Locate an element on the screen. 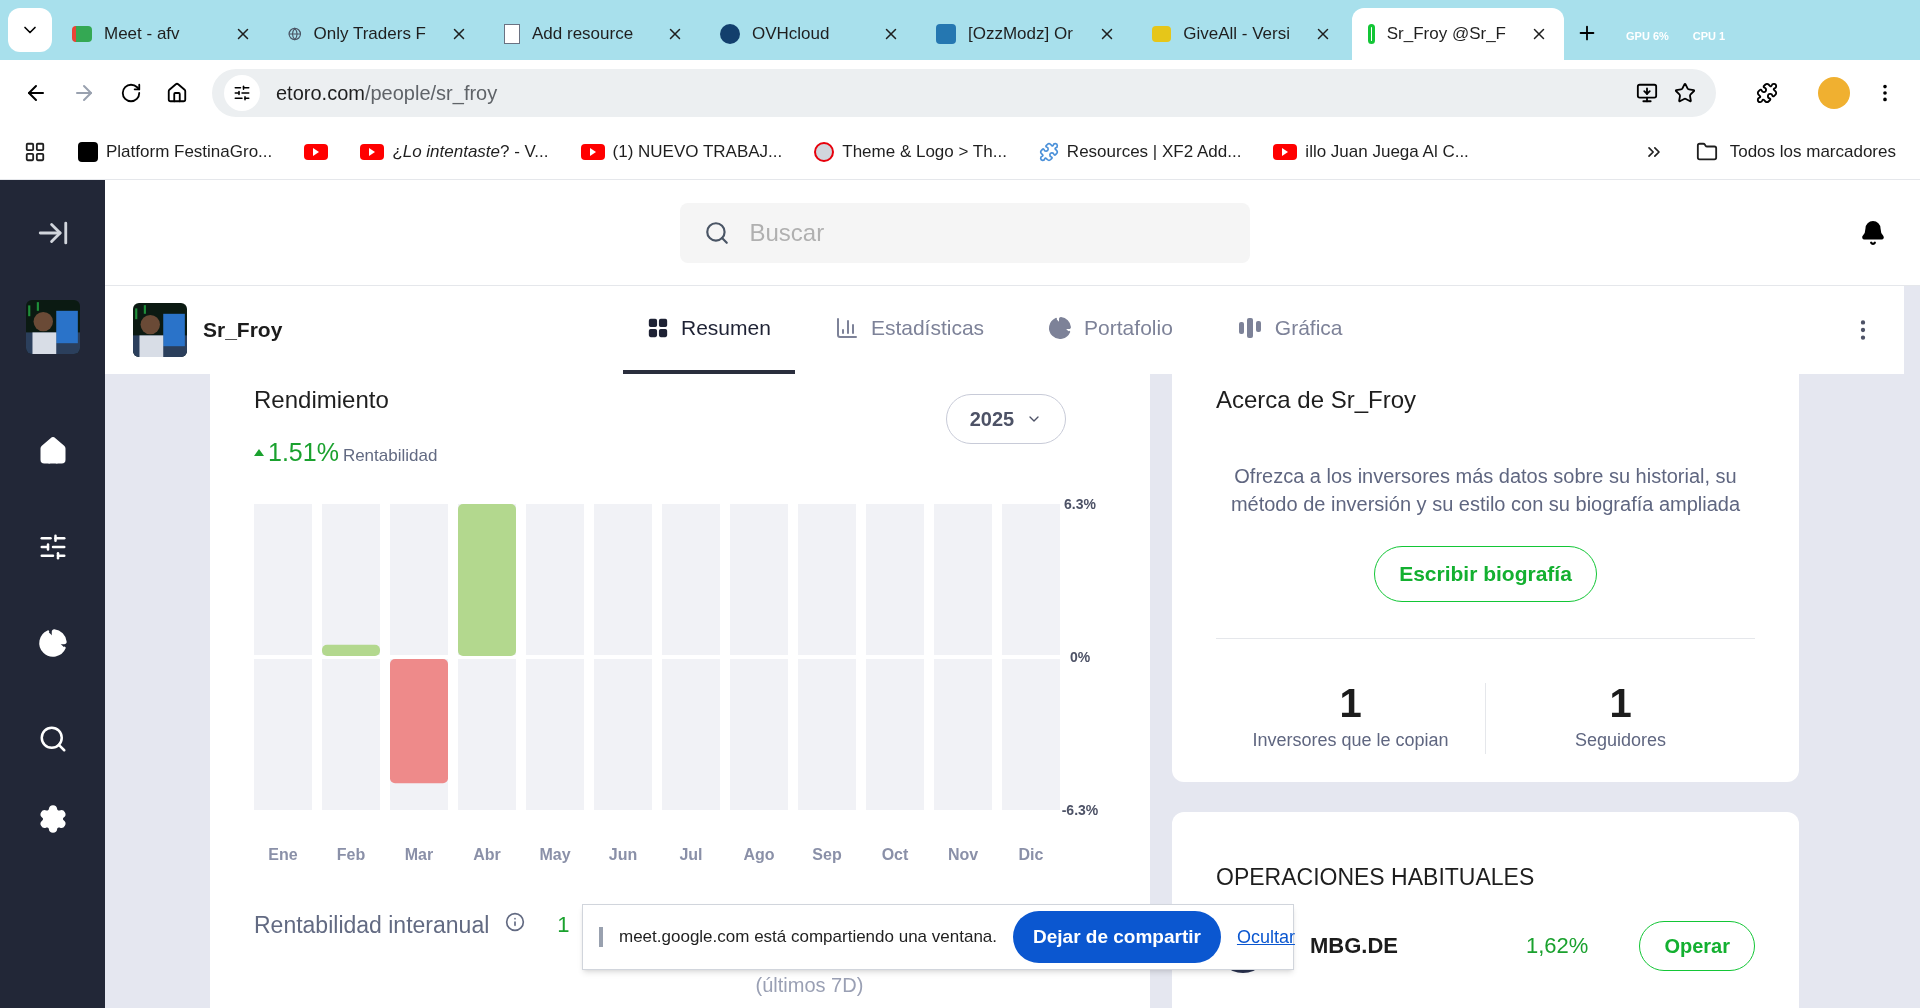 The image size is (1920, 1008). axis-label: Nov is located at coordinates (963, 854).